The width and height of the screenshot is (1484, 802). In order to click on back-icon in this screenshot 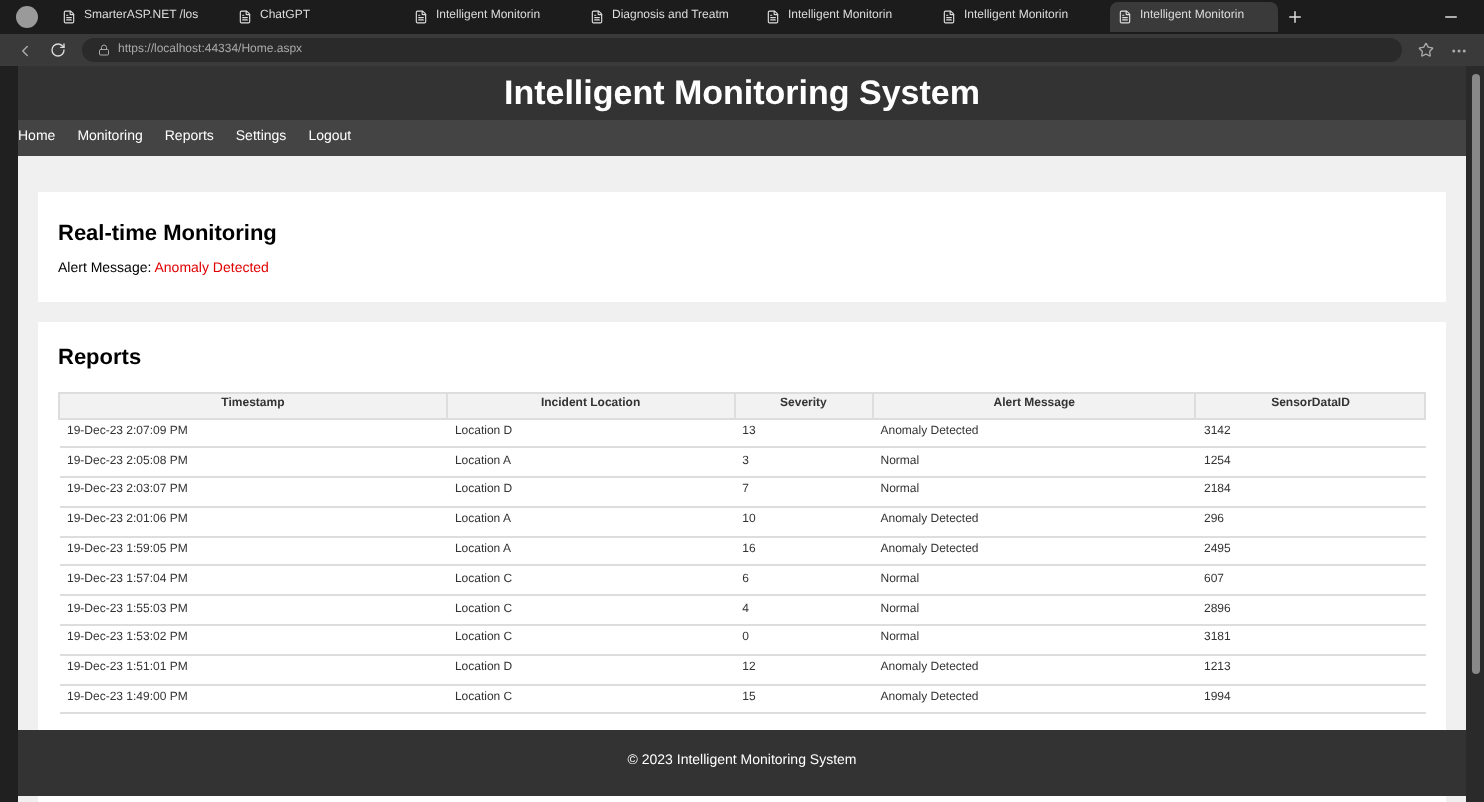, I will do `click(25, 50)`.